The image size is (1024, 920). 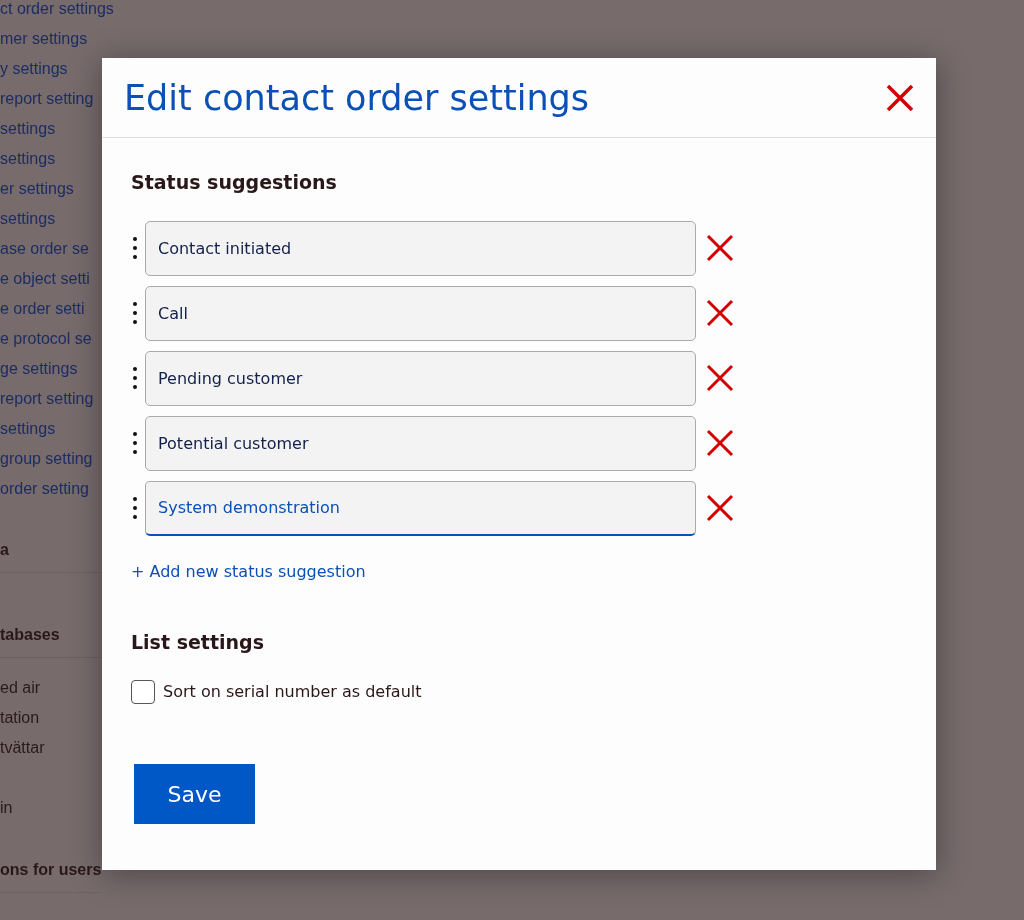 I want to click on checkbox, so click(x=143, y=692).